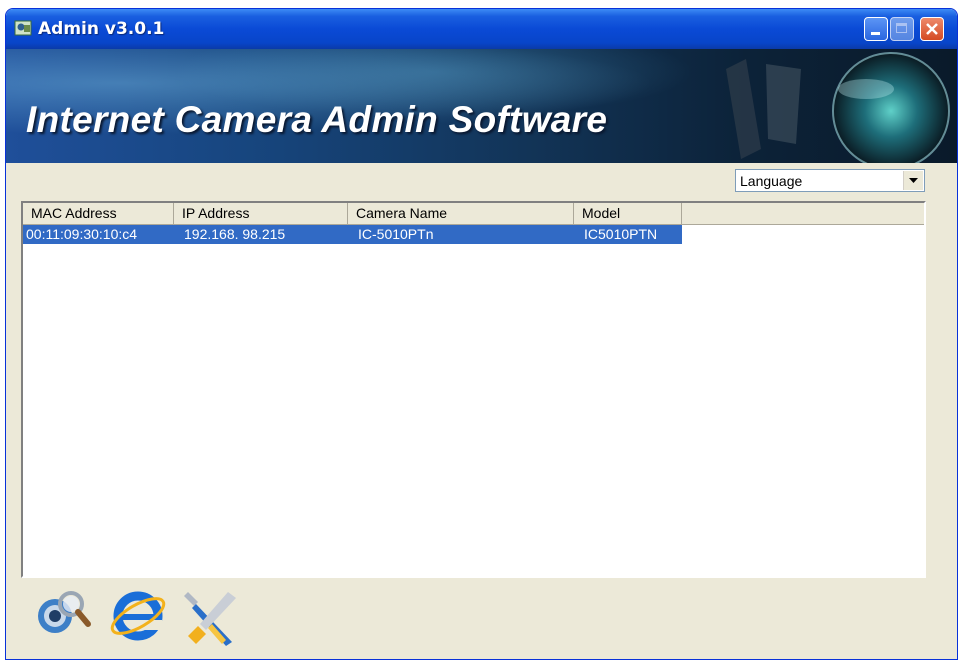 The image size is (965, 662). I want to click on language-selected-value: Language, so click(771, 181).